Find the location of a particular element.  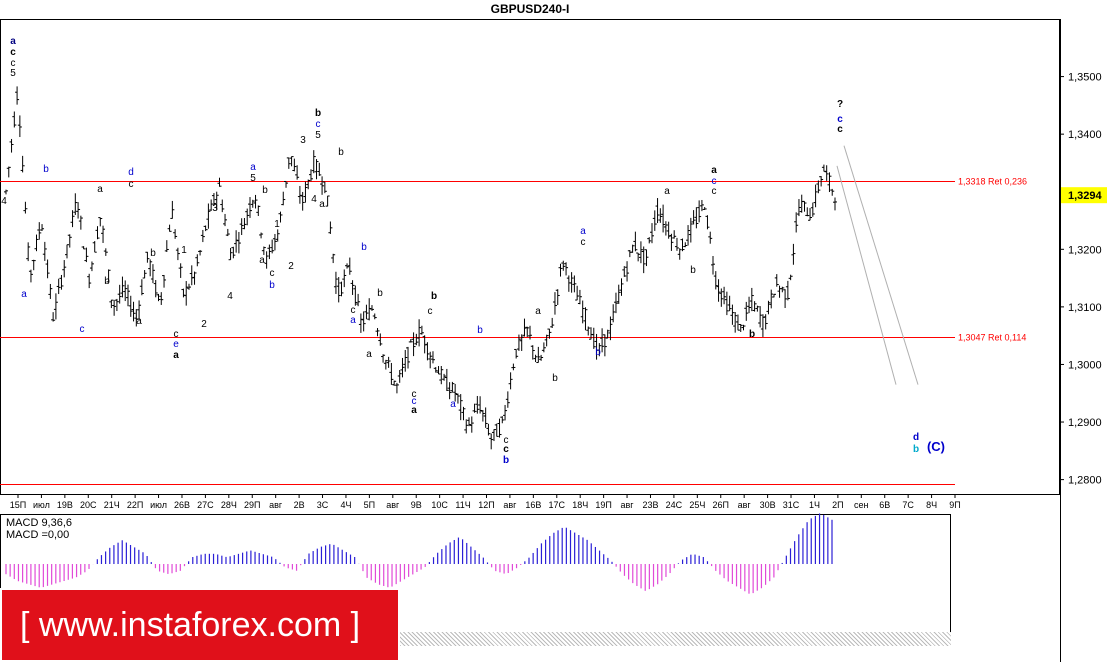

time-tick-label: 28Ч is located at coordinates (229, 505).